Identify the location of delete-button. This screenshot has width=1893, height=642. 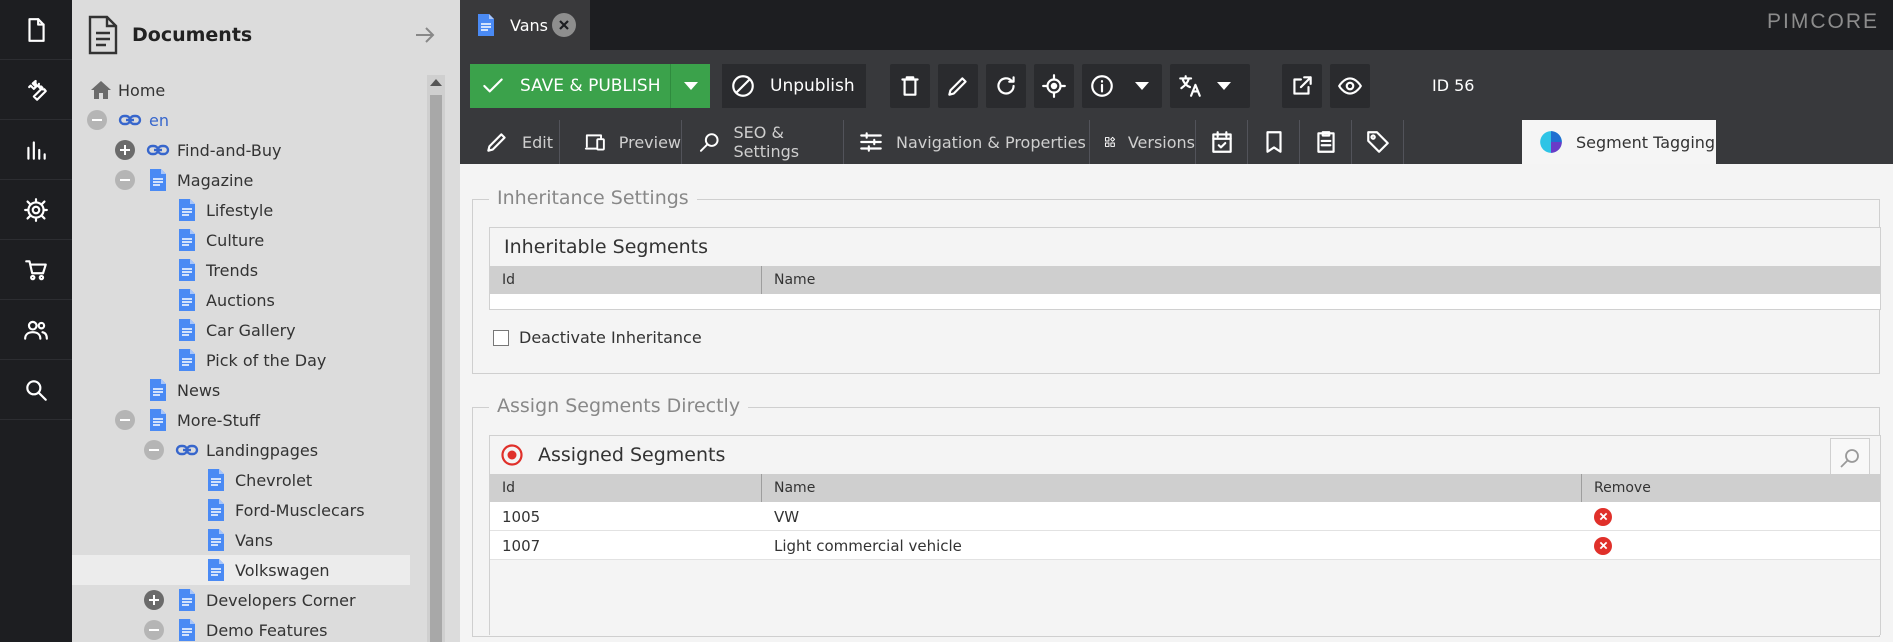
(910, 86).